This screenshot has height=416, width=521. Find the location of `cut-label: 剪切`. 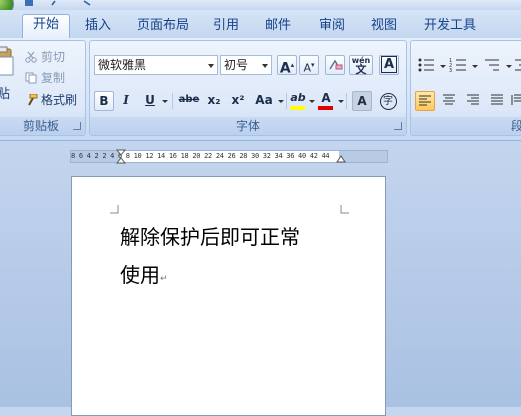

cut-label: 剪切 is located at coordinates (53, 57).